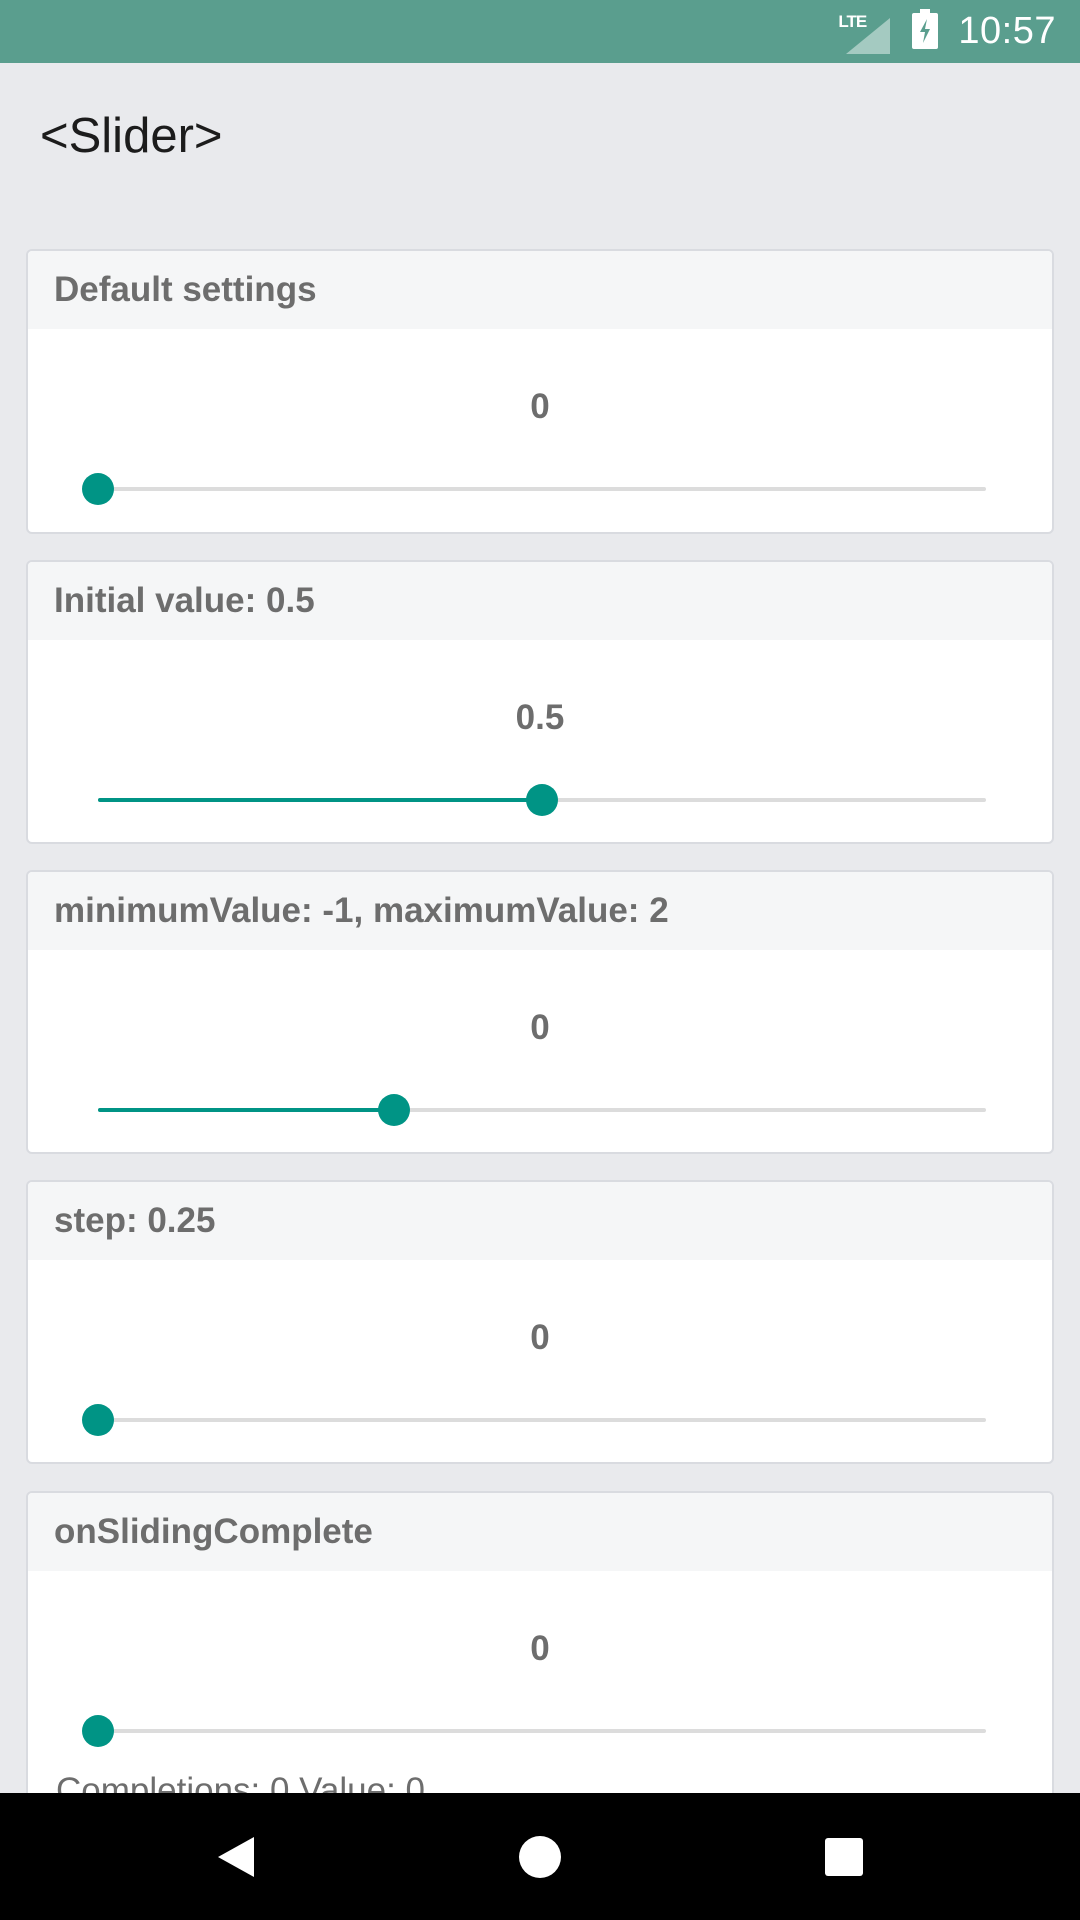  I want to click on recents-icon, so click(844, 1857).